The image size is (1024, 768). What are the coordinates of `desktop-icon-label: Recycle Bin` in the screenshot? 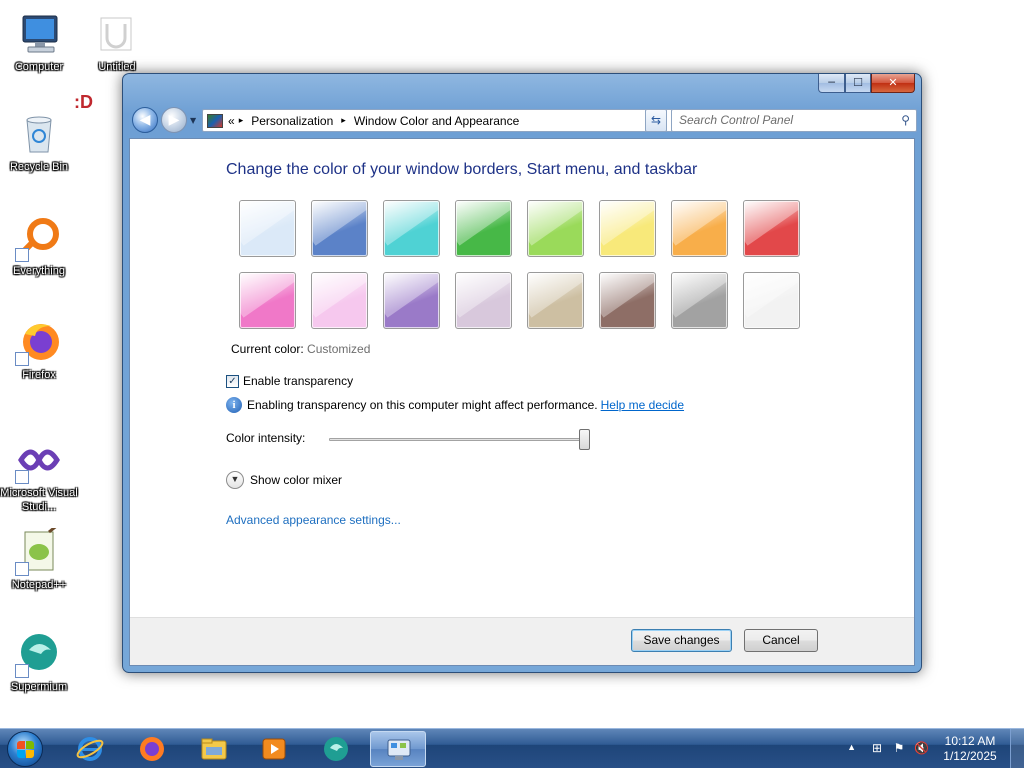 It's located at (39, 167).